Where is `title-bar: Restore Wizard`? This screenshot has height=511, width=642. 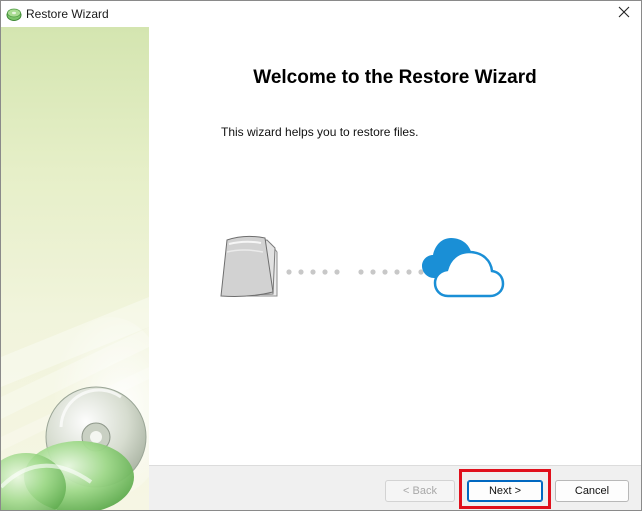 title-bar: Restore Wizard is located at coordinates (321, 14).